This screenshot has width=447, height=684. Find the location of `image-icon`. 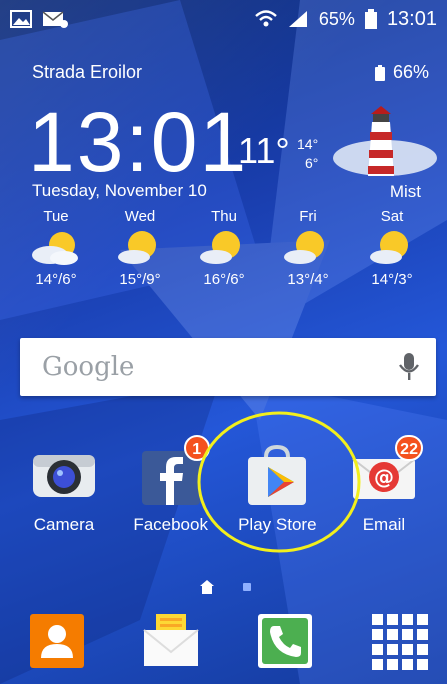

image-icon is located at coordinates (21, 19).